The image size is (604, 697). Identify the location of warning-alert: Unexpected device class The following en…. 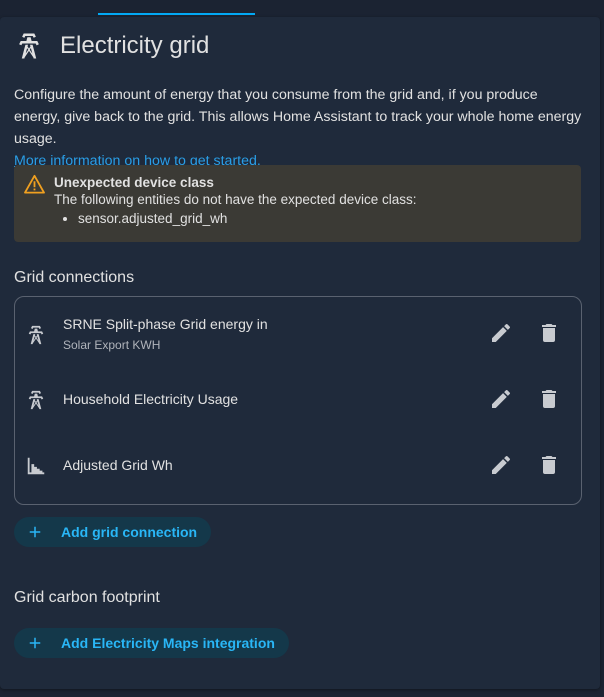
(297, 203).